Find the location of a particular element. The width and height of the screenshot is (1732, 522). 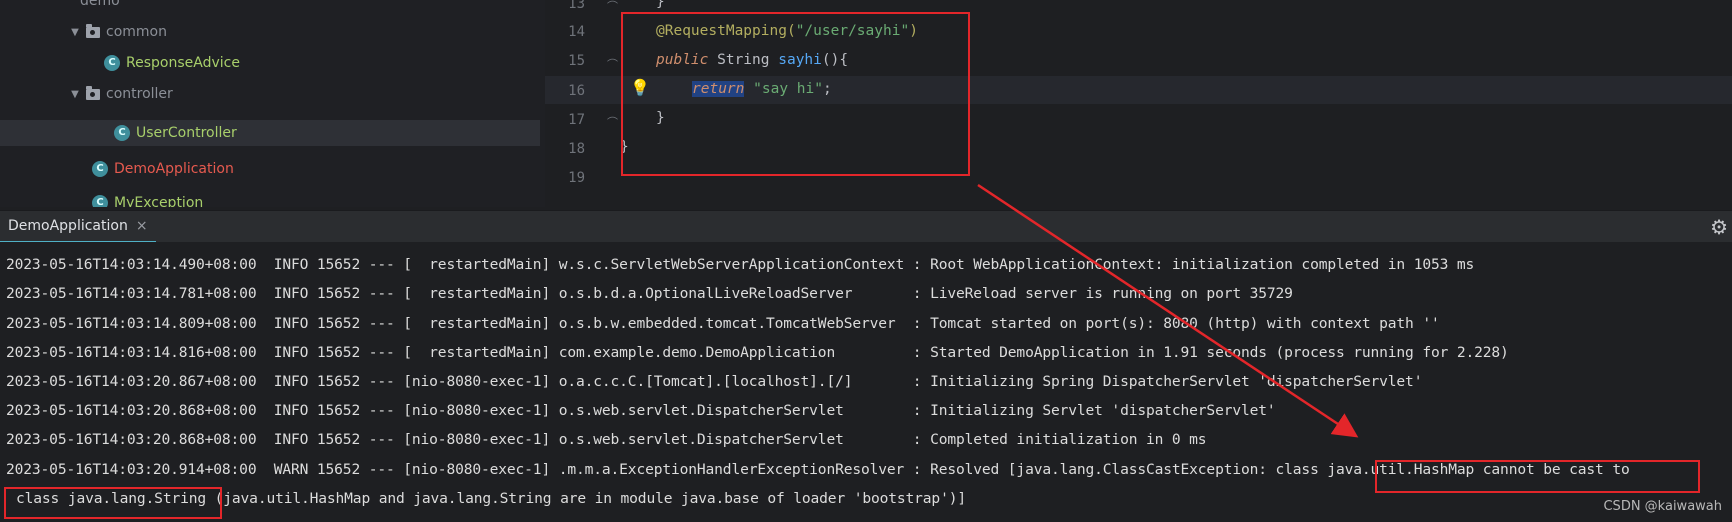

watermark: CSDN @kaiwawah is located at coordinates (1662, 506).